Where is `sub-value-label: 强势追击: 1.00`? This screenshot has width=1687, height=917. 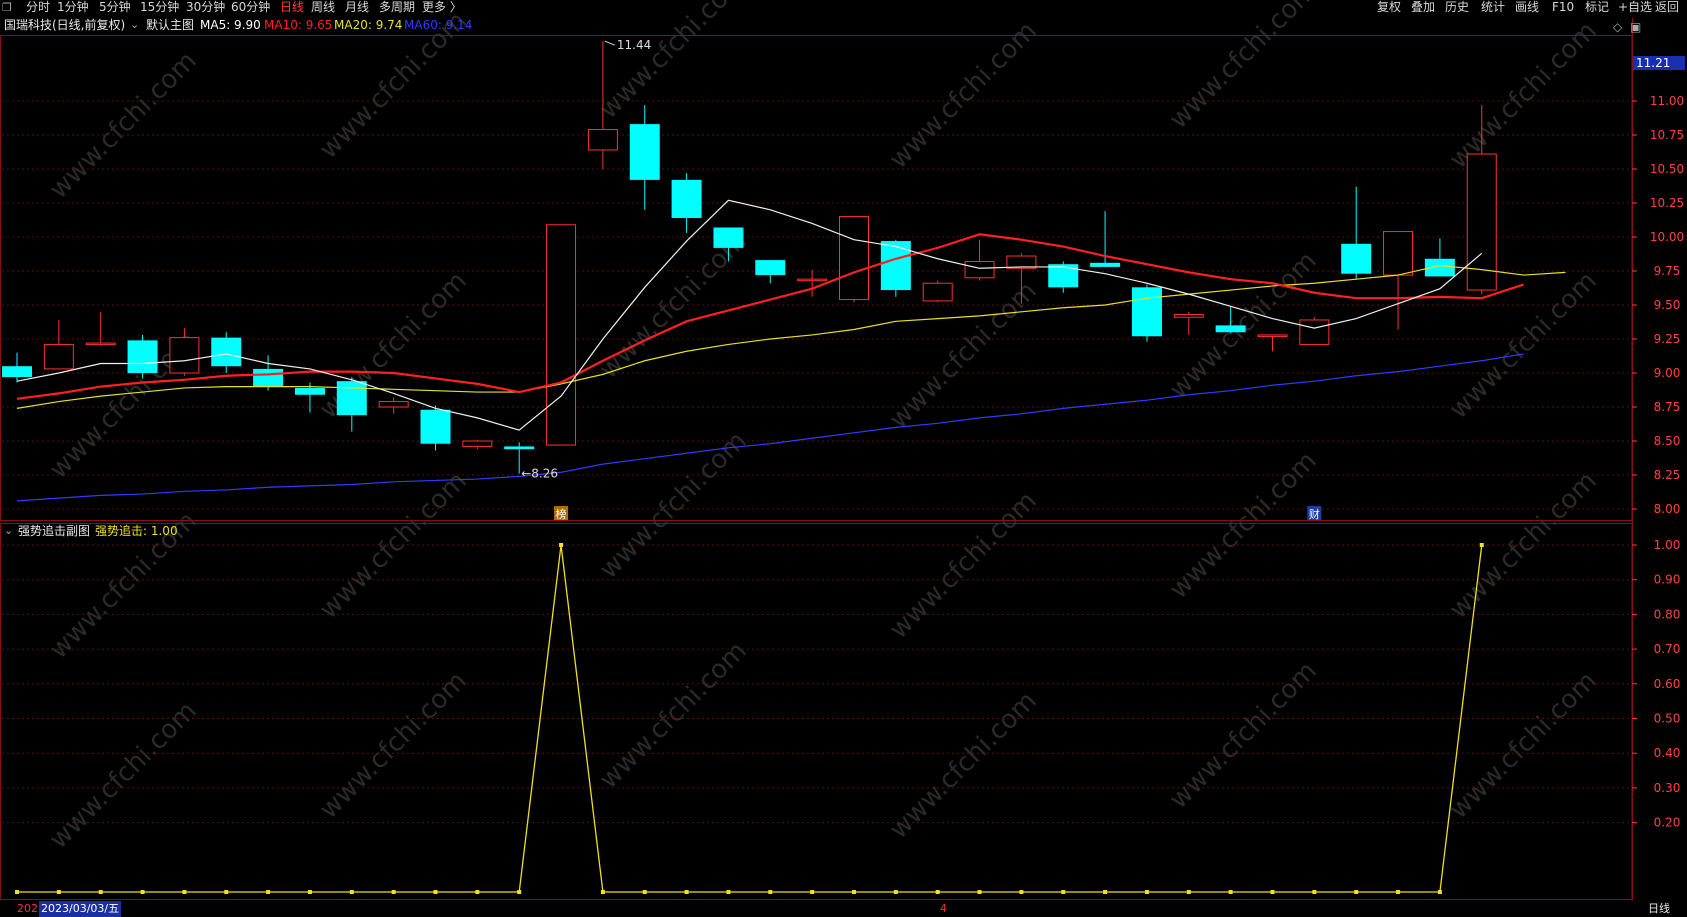
sub-value-label: 强势追击: 1.00 is located at coordinates (136, 531).